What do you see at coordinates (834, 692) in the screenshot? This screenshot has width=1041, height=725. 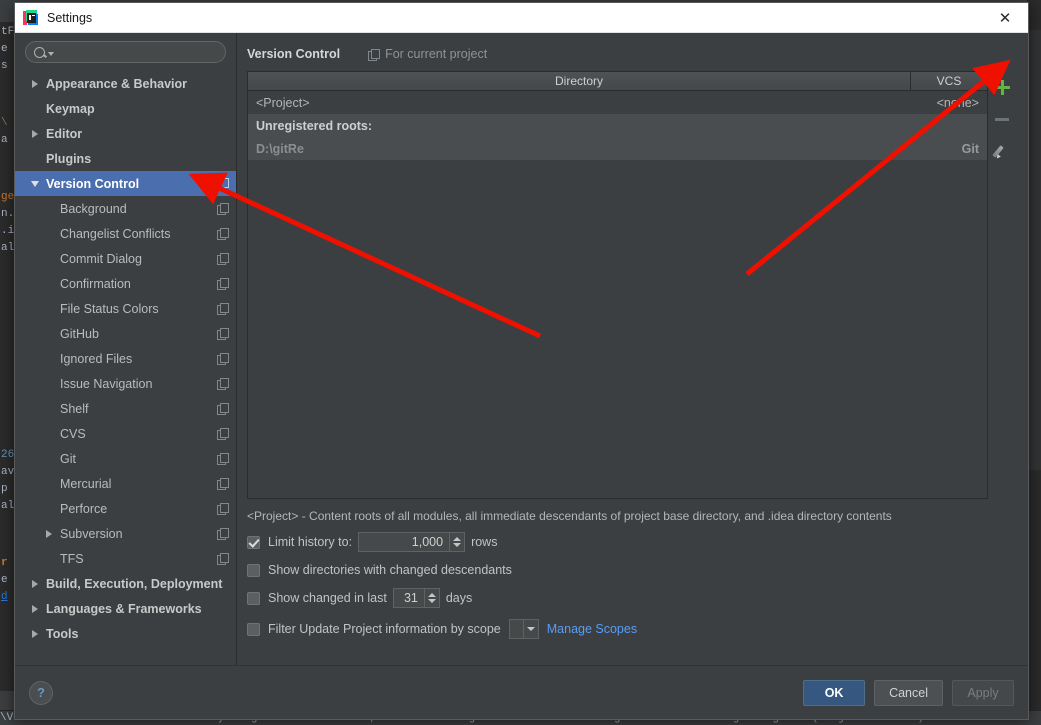 I see `ok-button: OK` at bounding box center [834, 692].